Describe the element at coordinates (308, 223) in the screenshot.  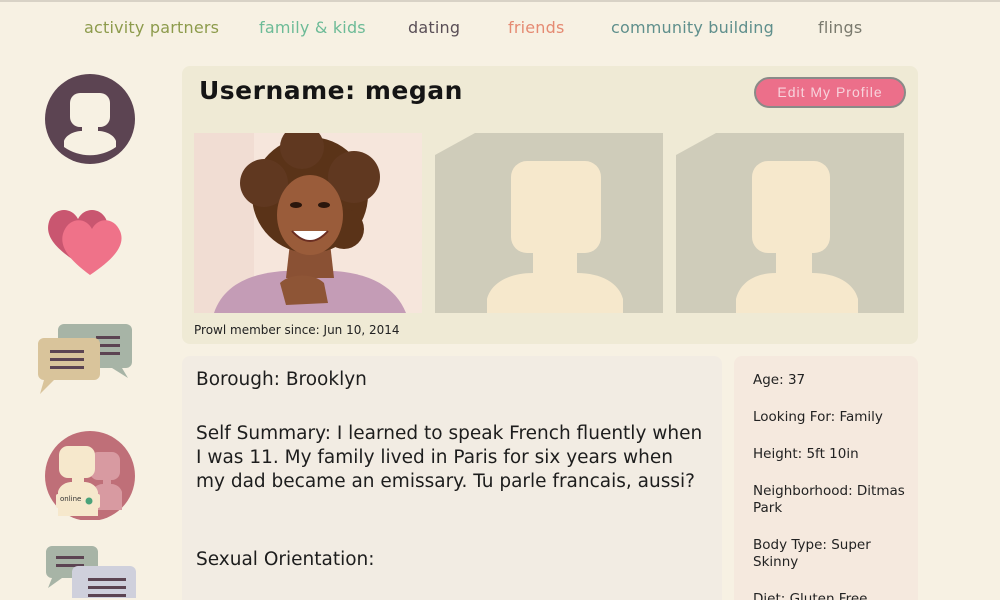
I see `profile-photo` at that location.